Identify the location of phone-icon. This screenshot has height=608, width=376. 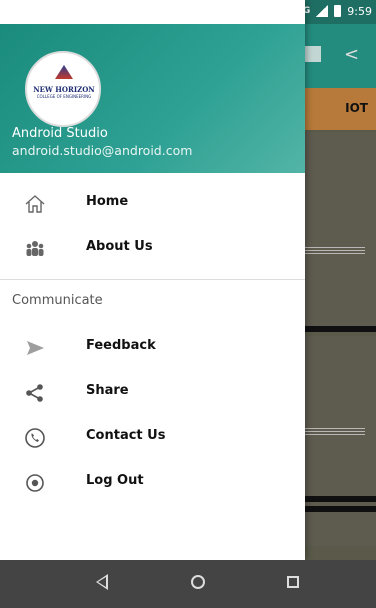
(35, 438).